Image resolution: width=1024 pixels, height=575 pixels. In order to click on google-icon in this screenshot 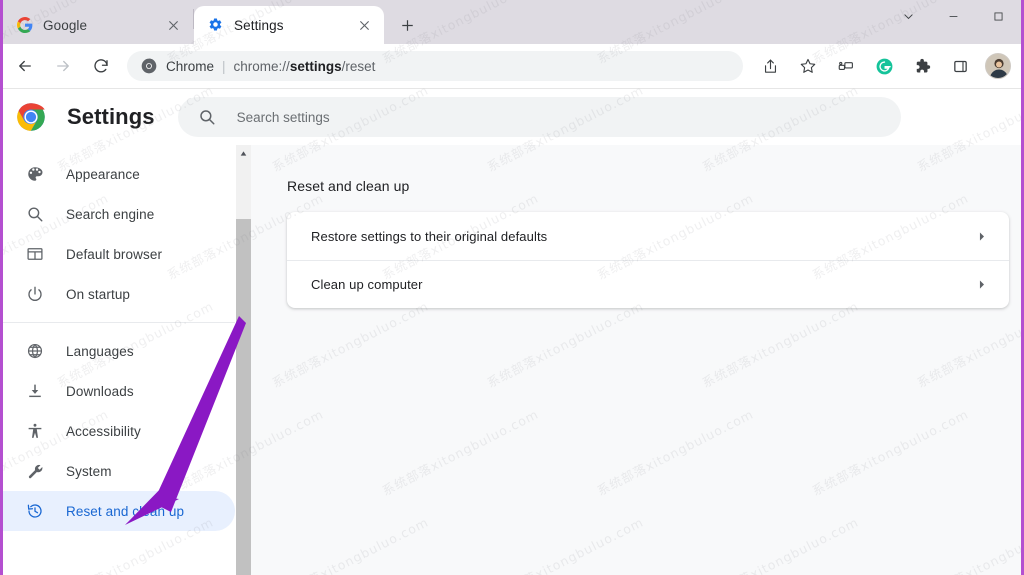, I will do `click(25, 25)`.